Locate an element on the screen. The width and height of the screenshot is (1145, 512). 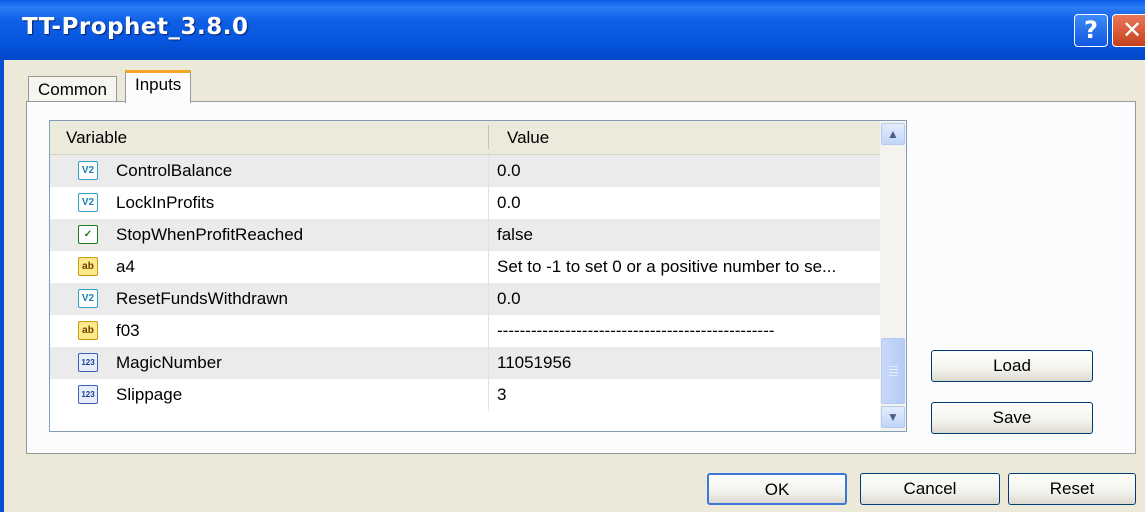
variable-name: a4 is located at coordinates (125, 266).